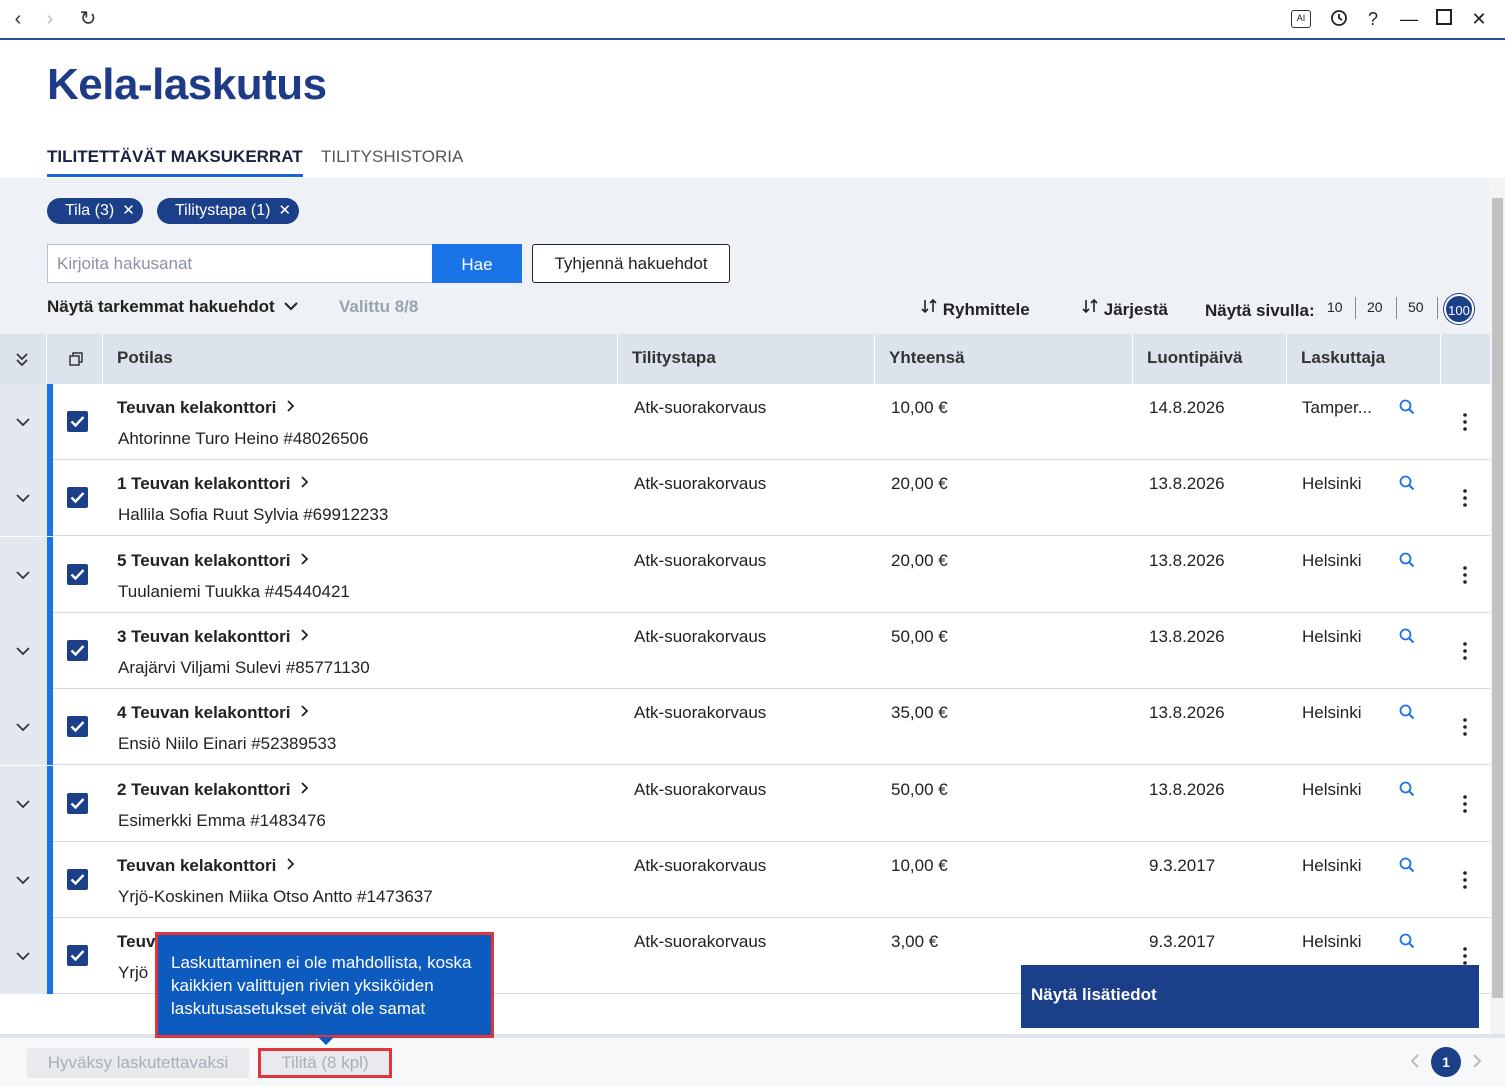 This screenshot has height=1086, width=1505. Describe the element at coordinates (1301, 19) in the screenshot. I see `ai-icon: AI` at that location.